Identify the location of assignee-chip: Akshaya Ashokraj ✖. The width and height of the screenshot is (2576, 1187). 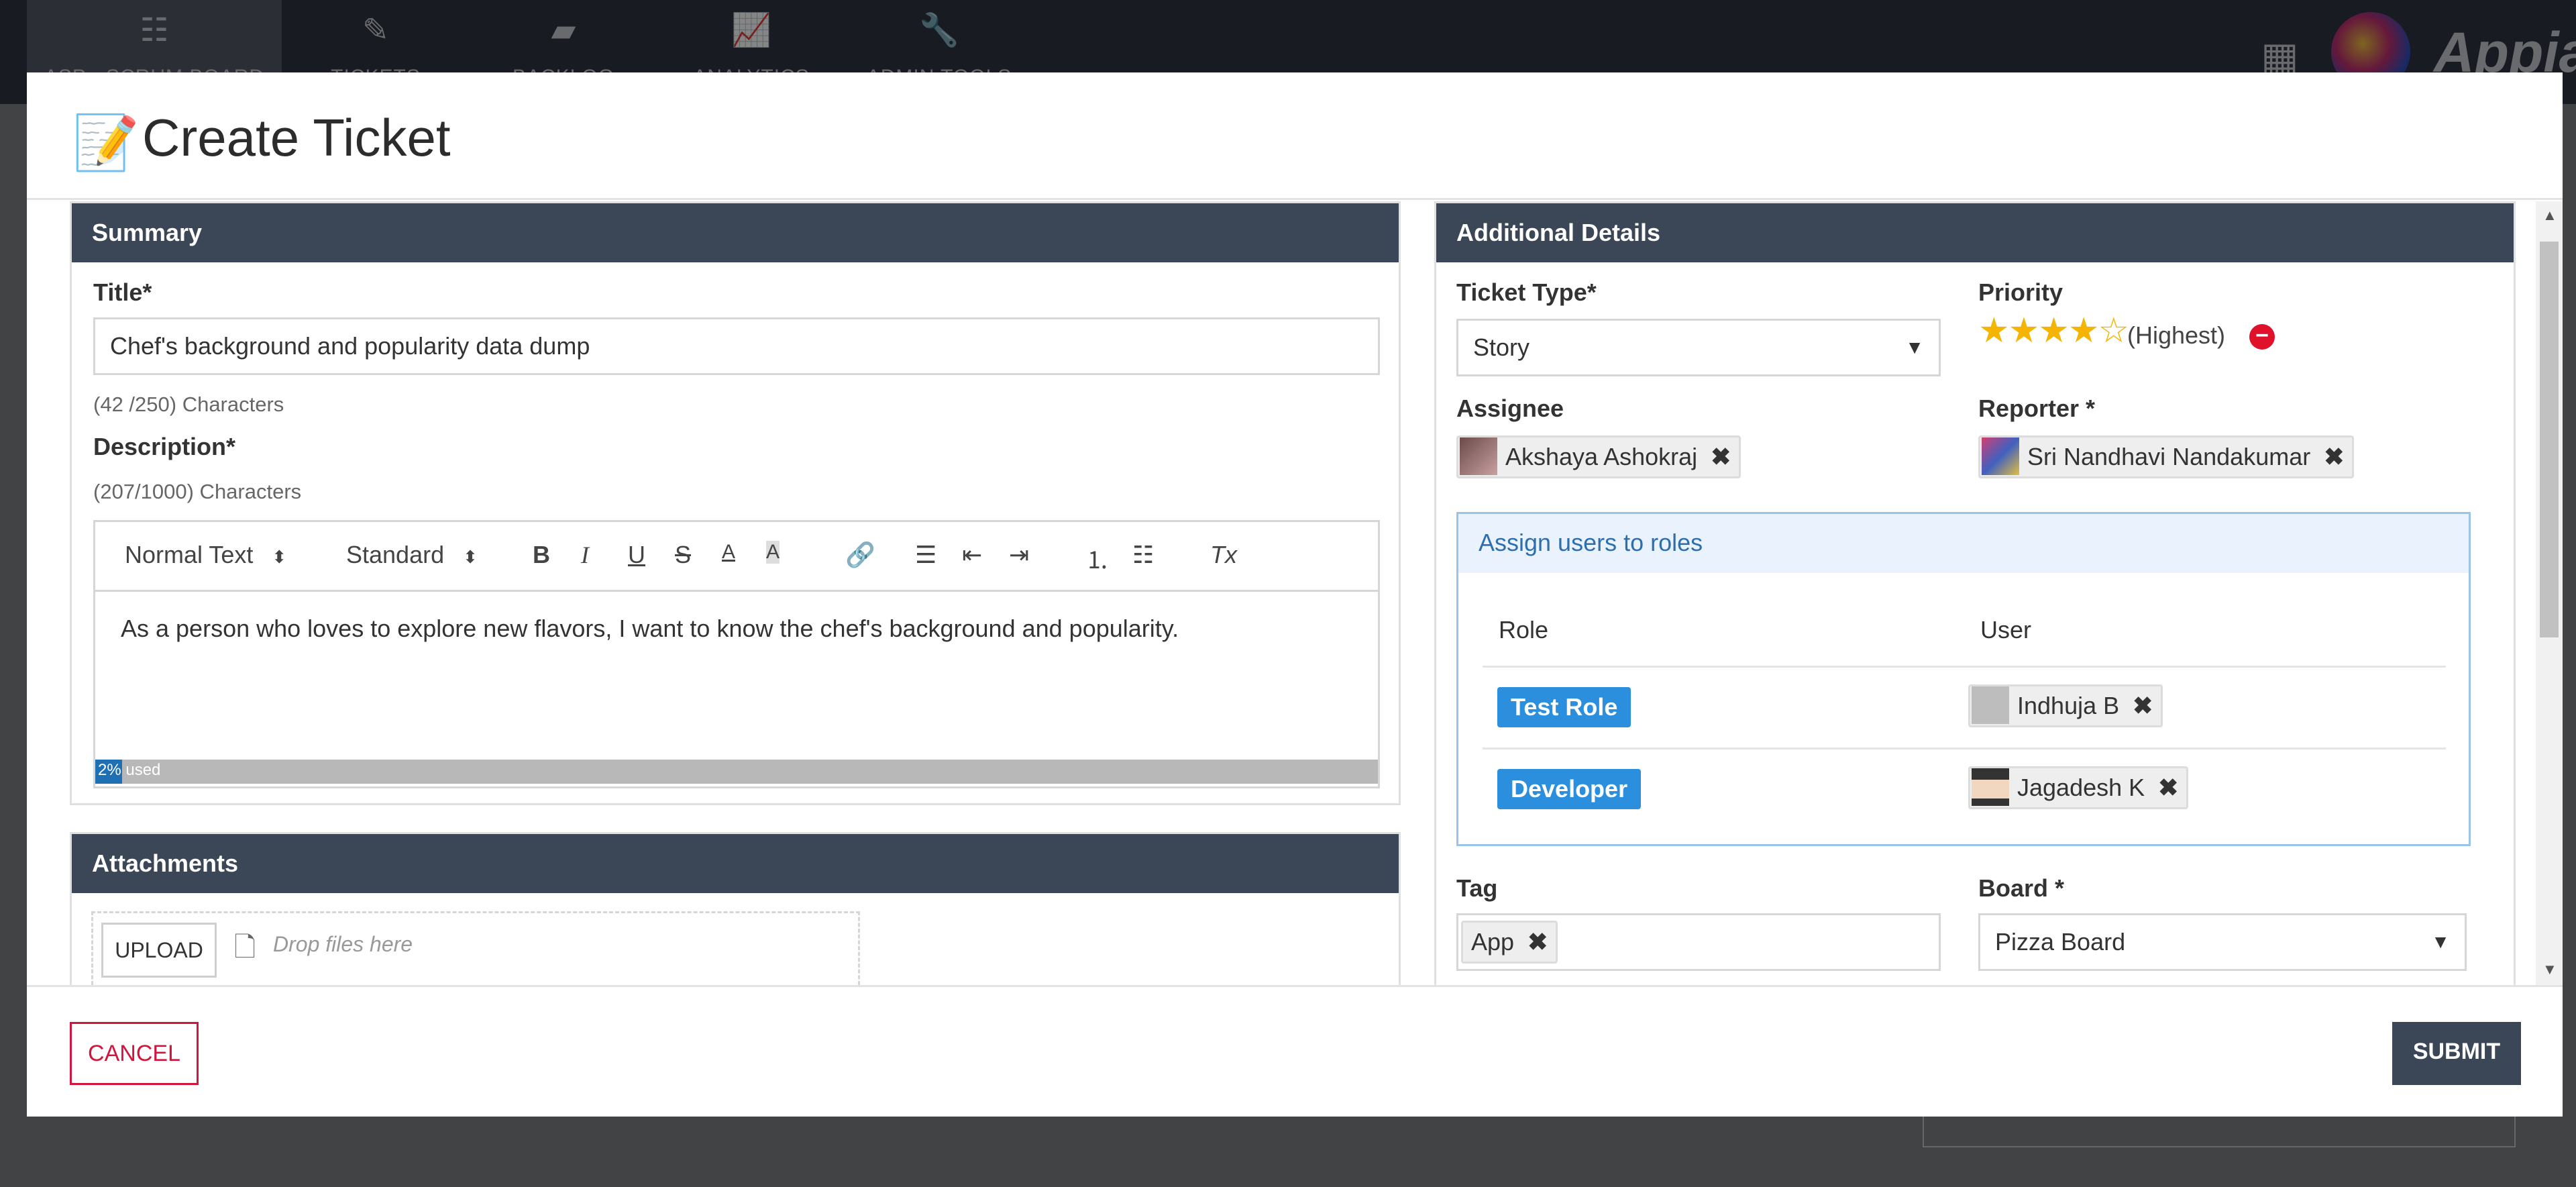
(1598, 456).